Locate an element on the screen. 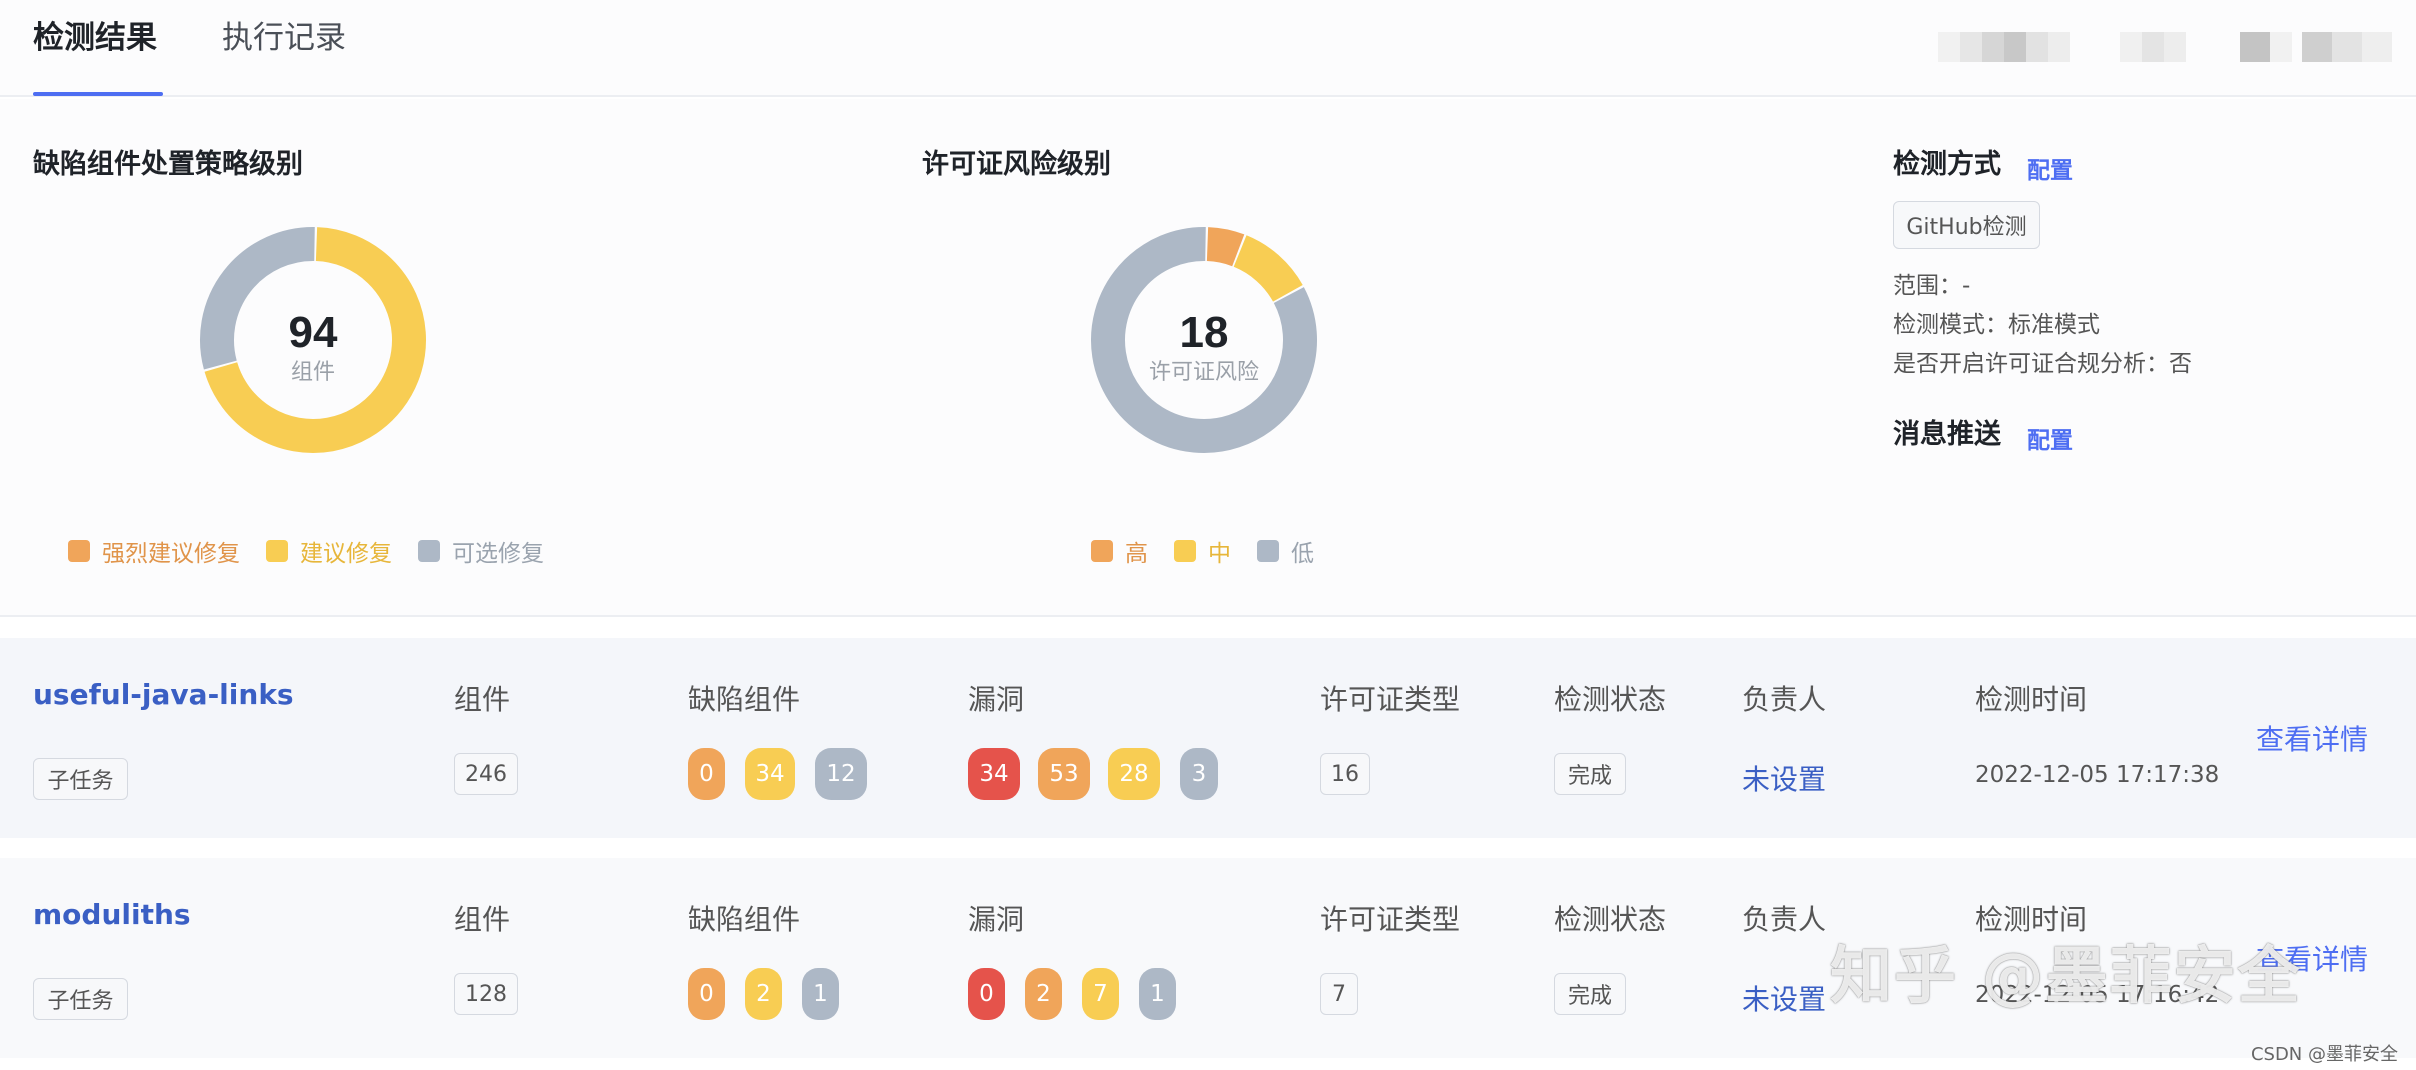  notification-config-link: 配置 is located at coordinates (2050, 438).